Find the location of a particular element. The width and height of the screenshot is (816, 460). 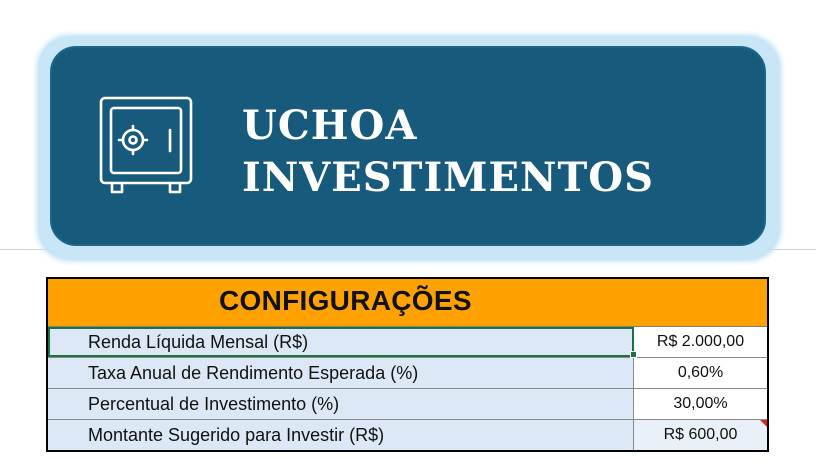

config-row-value: 0,60% is located at coordinates (700, 373).